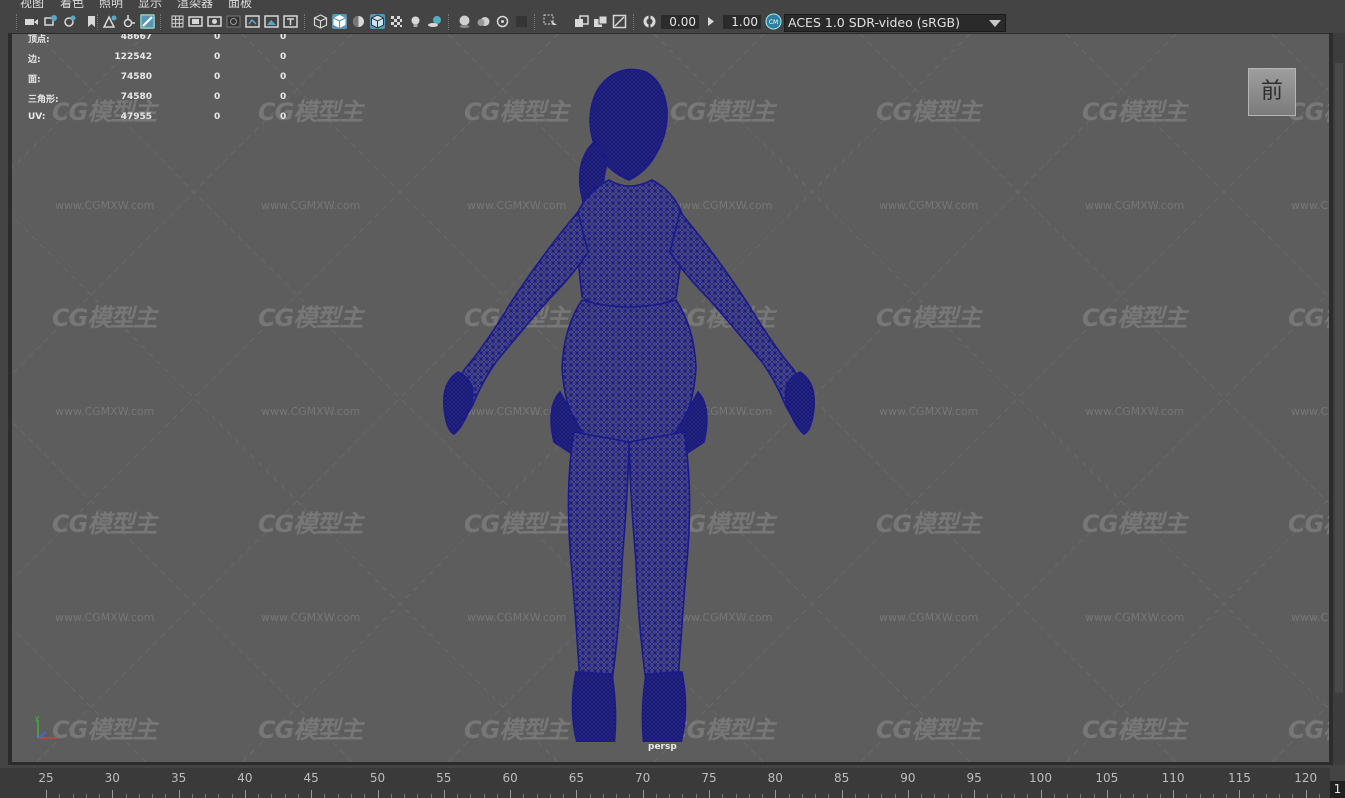 Image resolution: width=1345 pixels, height=798 pixels. Describe the element at coordinates (434, 21) in the screenshot. I see `shadows-icon` at that location.